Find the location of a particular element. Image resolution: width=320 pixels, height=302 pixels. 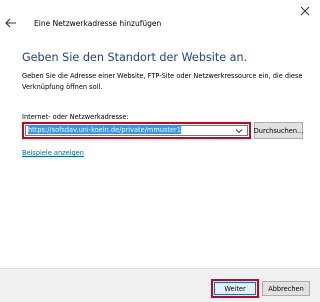

cancel-button: Abbrechen is located at coordinates (286, 288).